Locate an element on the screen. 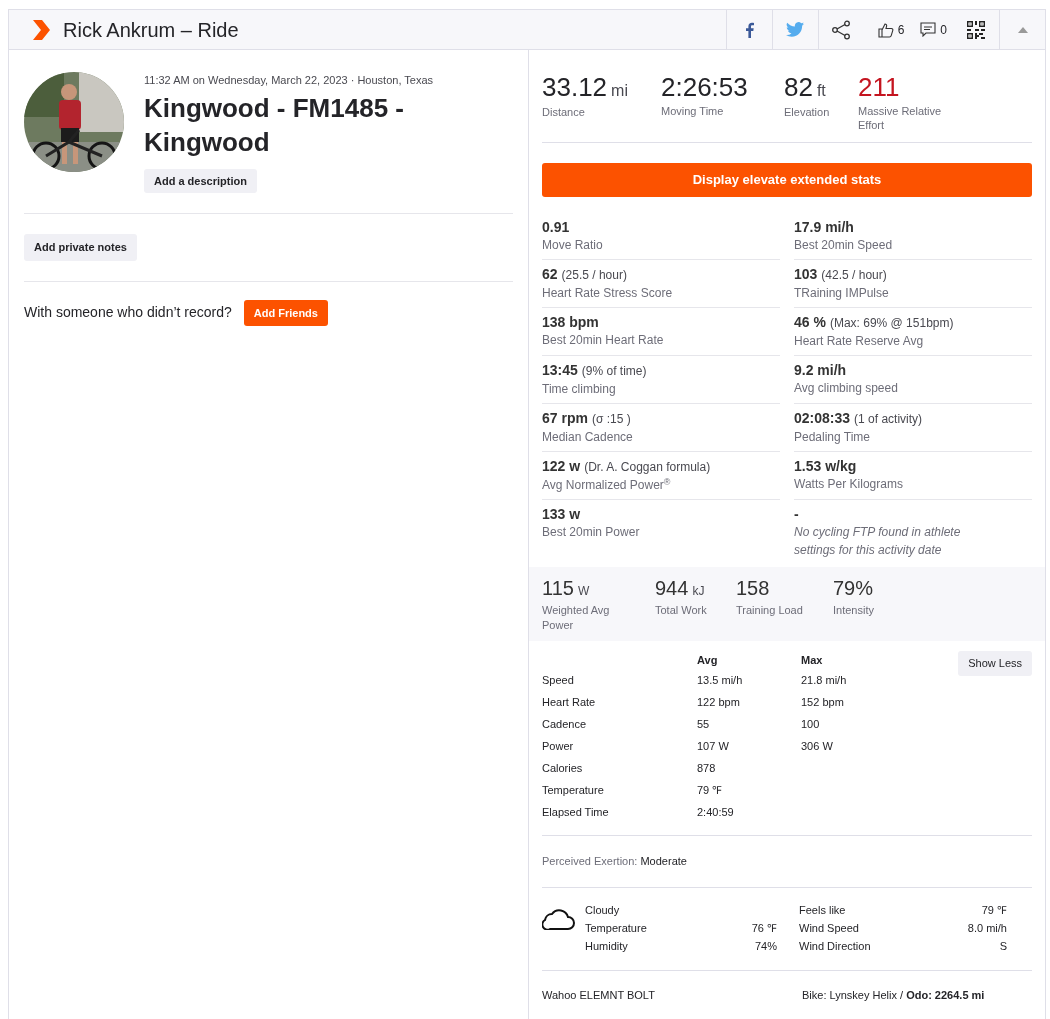  stat-label: Massive Relative Effort is located at coordinates (900, 118).